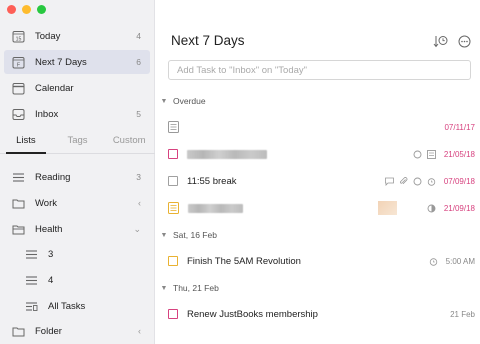 This screenshot has width=480, height=344. What do you see at coordinates (317, 288) in the screenshot?
I see `section-header-thu-21-feb: ▼ Thu, 21 Feb` at bounding box center [317, 288].